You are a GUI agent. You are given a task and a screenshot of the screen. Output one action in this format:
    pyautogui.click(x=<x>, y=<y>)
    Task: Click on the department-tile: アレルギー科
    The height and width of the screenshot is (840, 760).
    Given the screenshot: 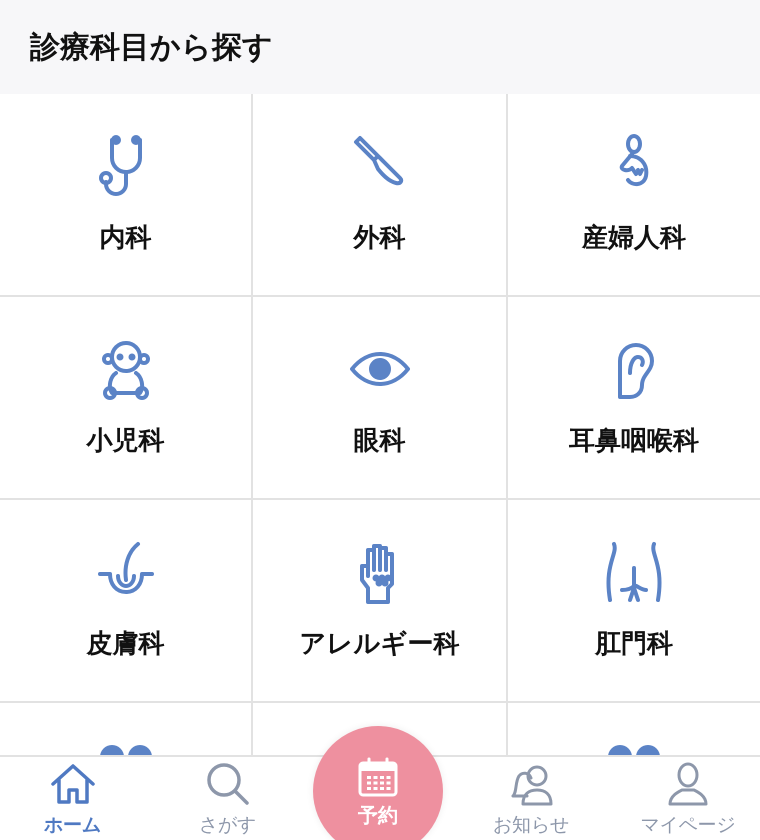 What is the action you would take?
    pyautogui.click(x=380, y=601)
    